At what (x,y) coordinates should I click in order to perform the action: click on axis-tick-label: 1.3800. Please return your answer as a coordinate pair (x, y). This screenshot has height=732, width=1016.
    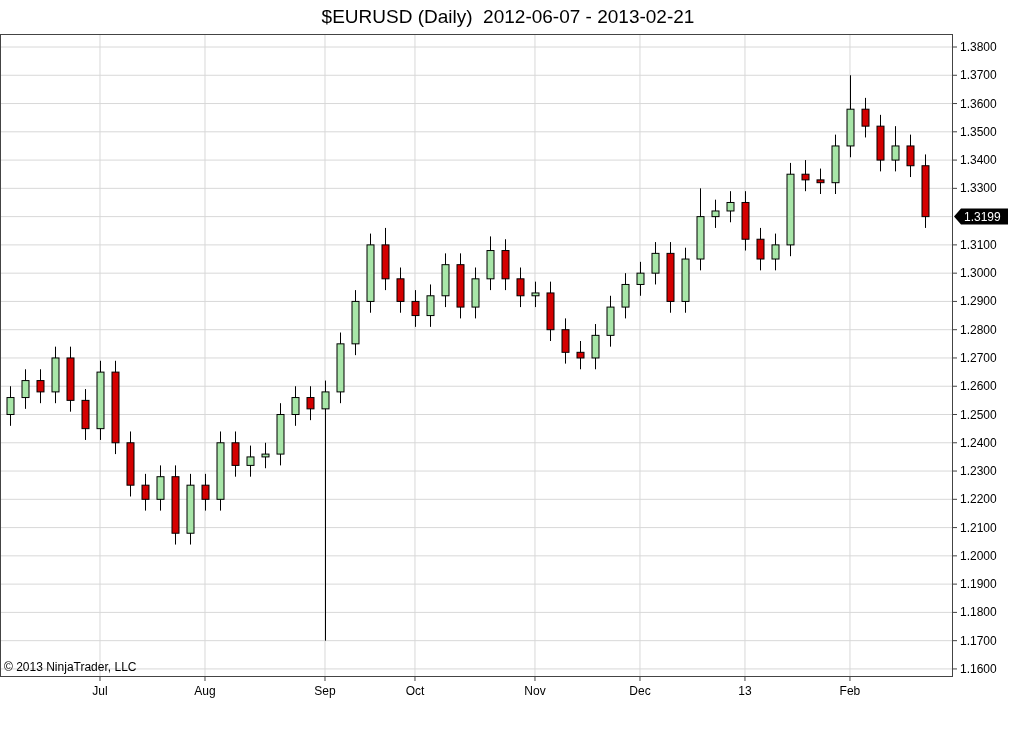
    Looking at the image, I should click on (978, 47).